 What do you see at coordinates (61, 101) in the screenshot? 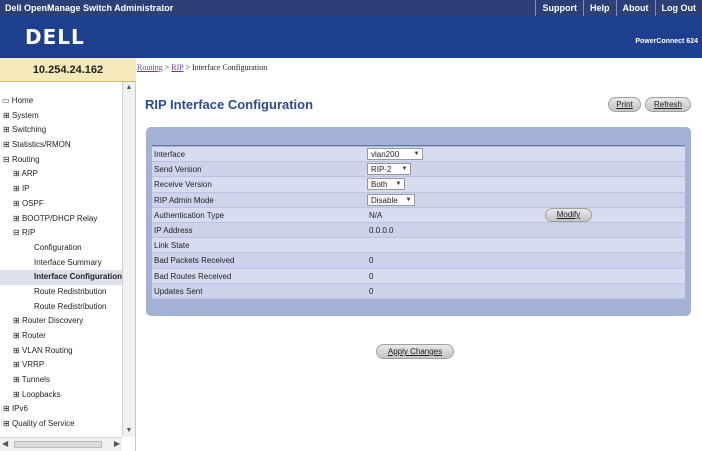
I see `tree-item-home: ▭ Home` at bounding box center [61, 101].